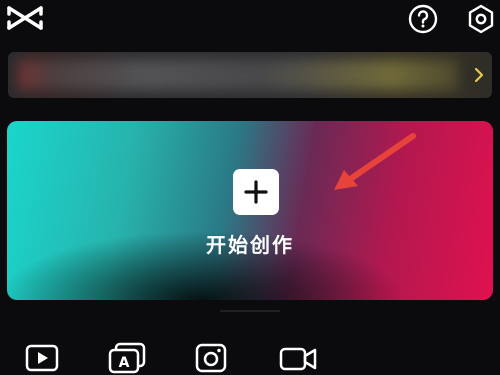 Image resolution: width=500 pixels, height=375 pixels. What do you see at coordinates (250, 355) in the screenshot?
I see `tool-row: A` at bounding box center [250, 355].